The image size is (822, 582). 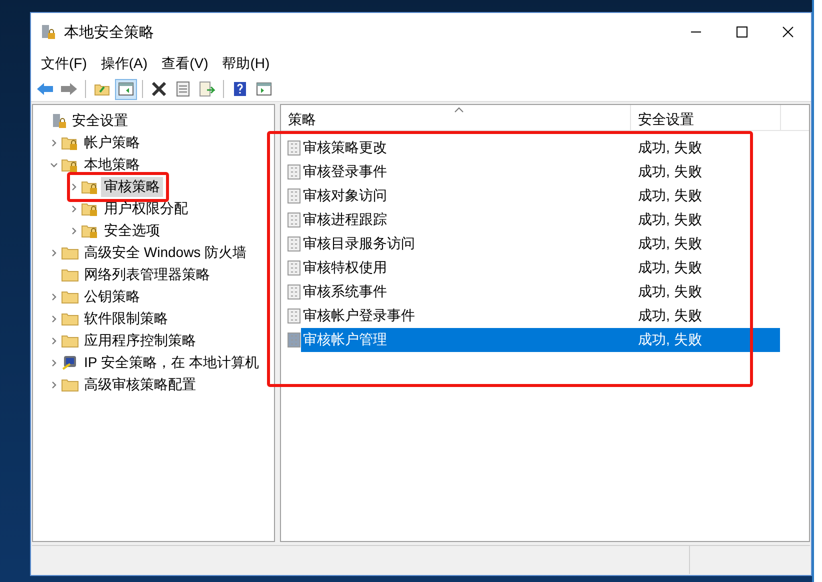 What do you see at coordinates (456, 117) in the screenshot?
I see `column-header: 策略` at bounding box center [456, 117].